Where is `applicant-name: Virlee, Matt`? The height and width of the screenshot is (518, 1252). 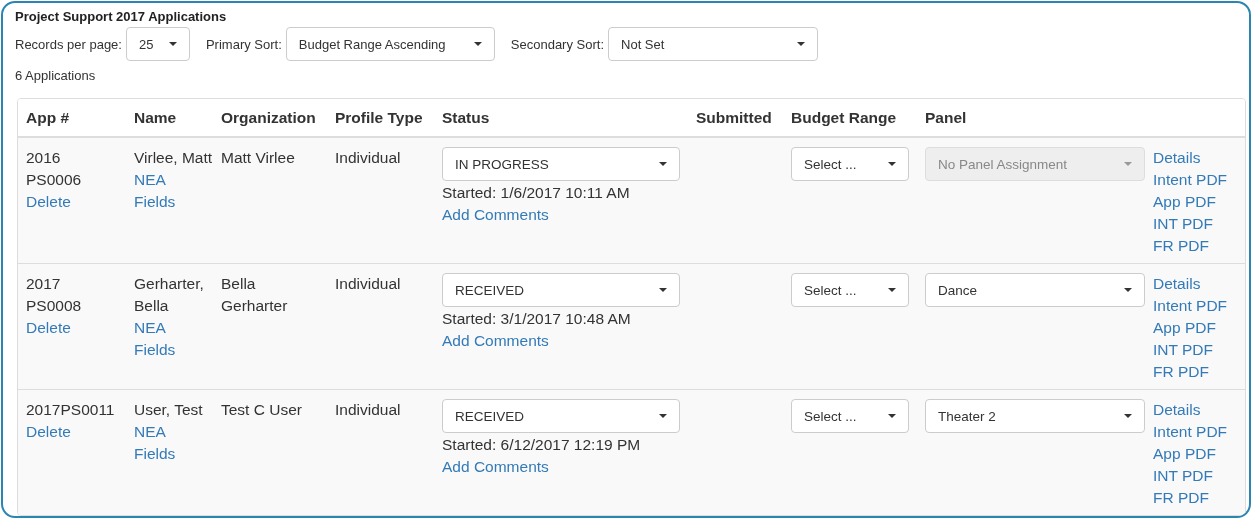
applicant-name: Virlee, Matt is located at coordinates (174, 158).